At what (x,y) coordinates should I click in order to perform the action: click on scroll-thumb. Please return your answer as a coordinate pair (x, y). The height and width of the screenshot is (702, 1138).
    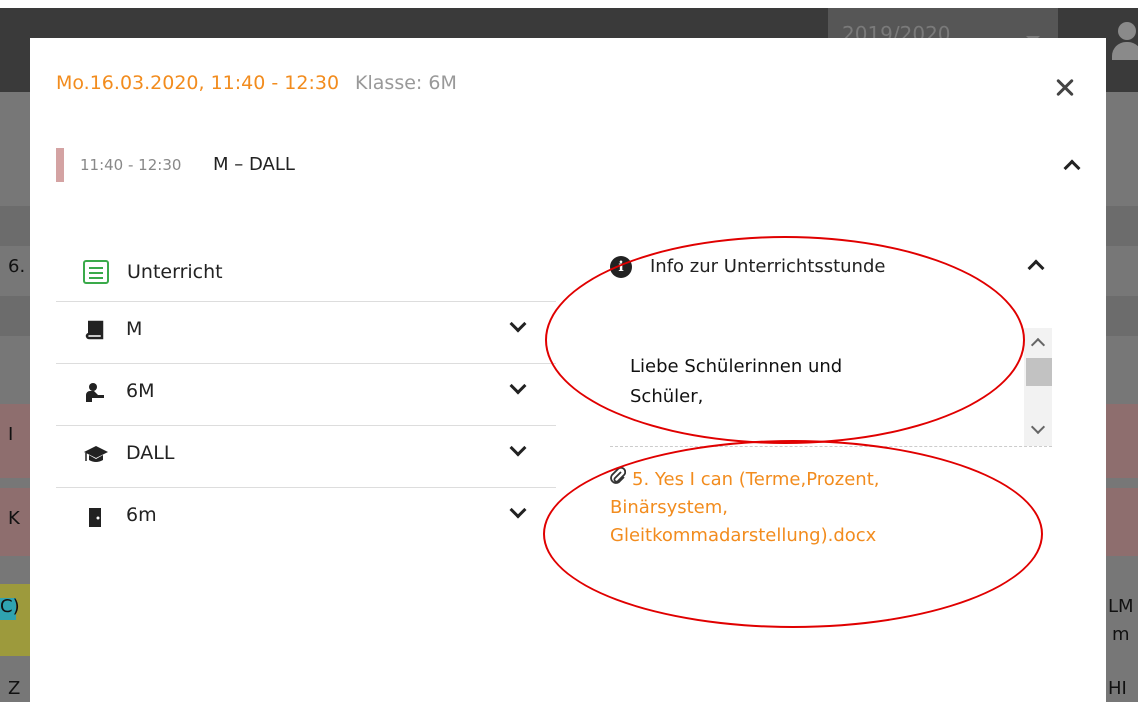
    Looking at the image, I should click on (1039, 372).